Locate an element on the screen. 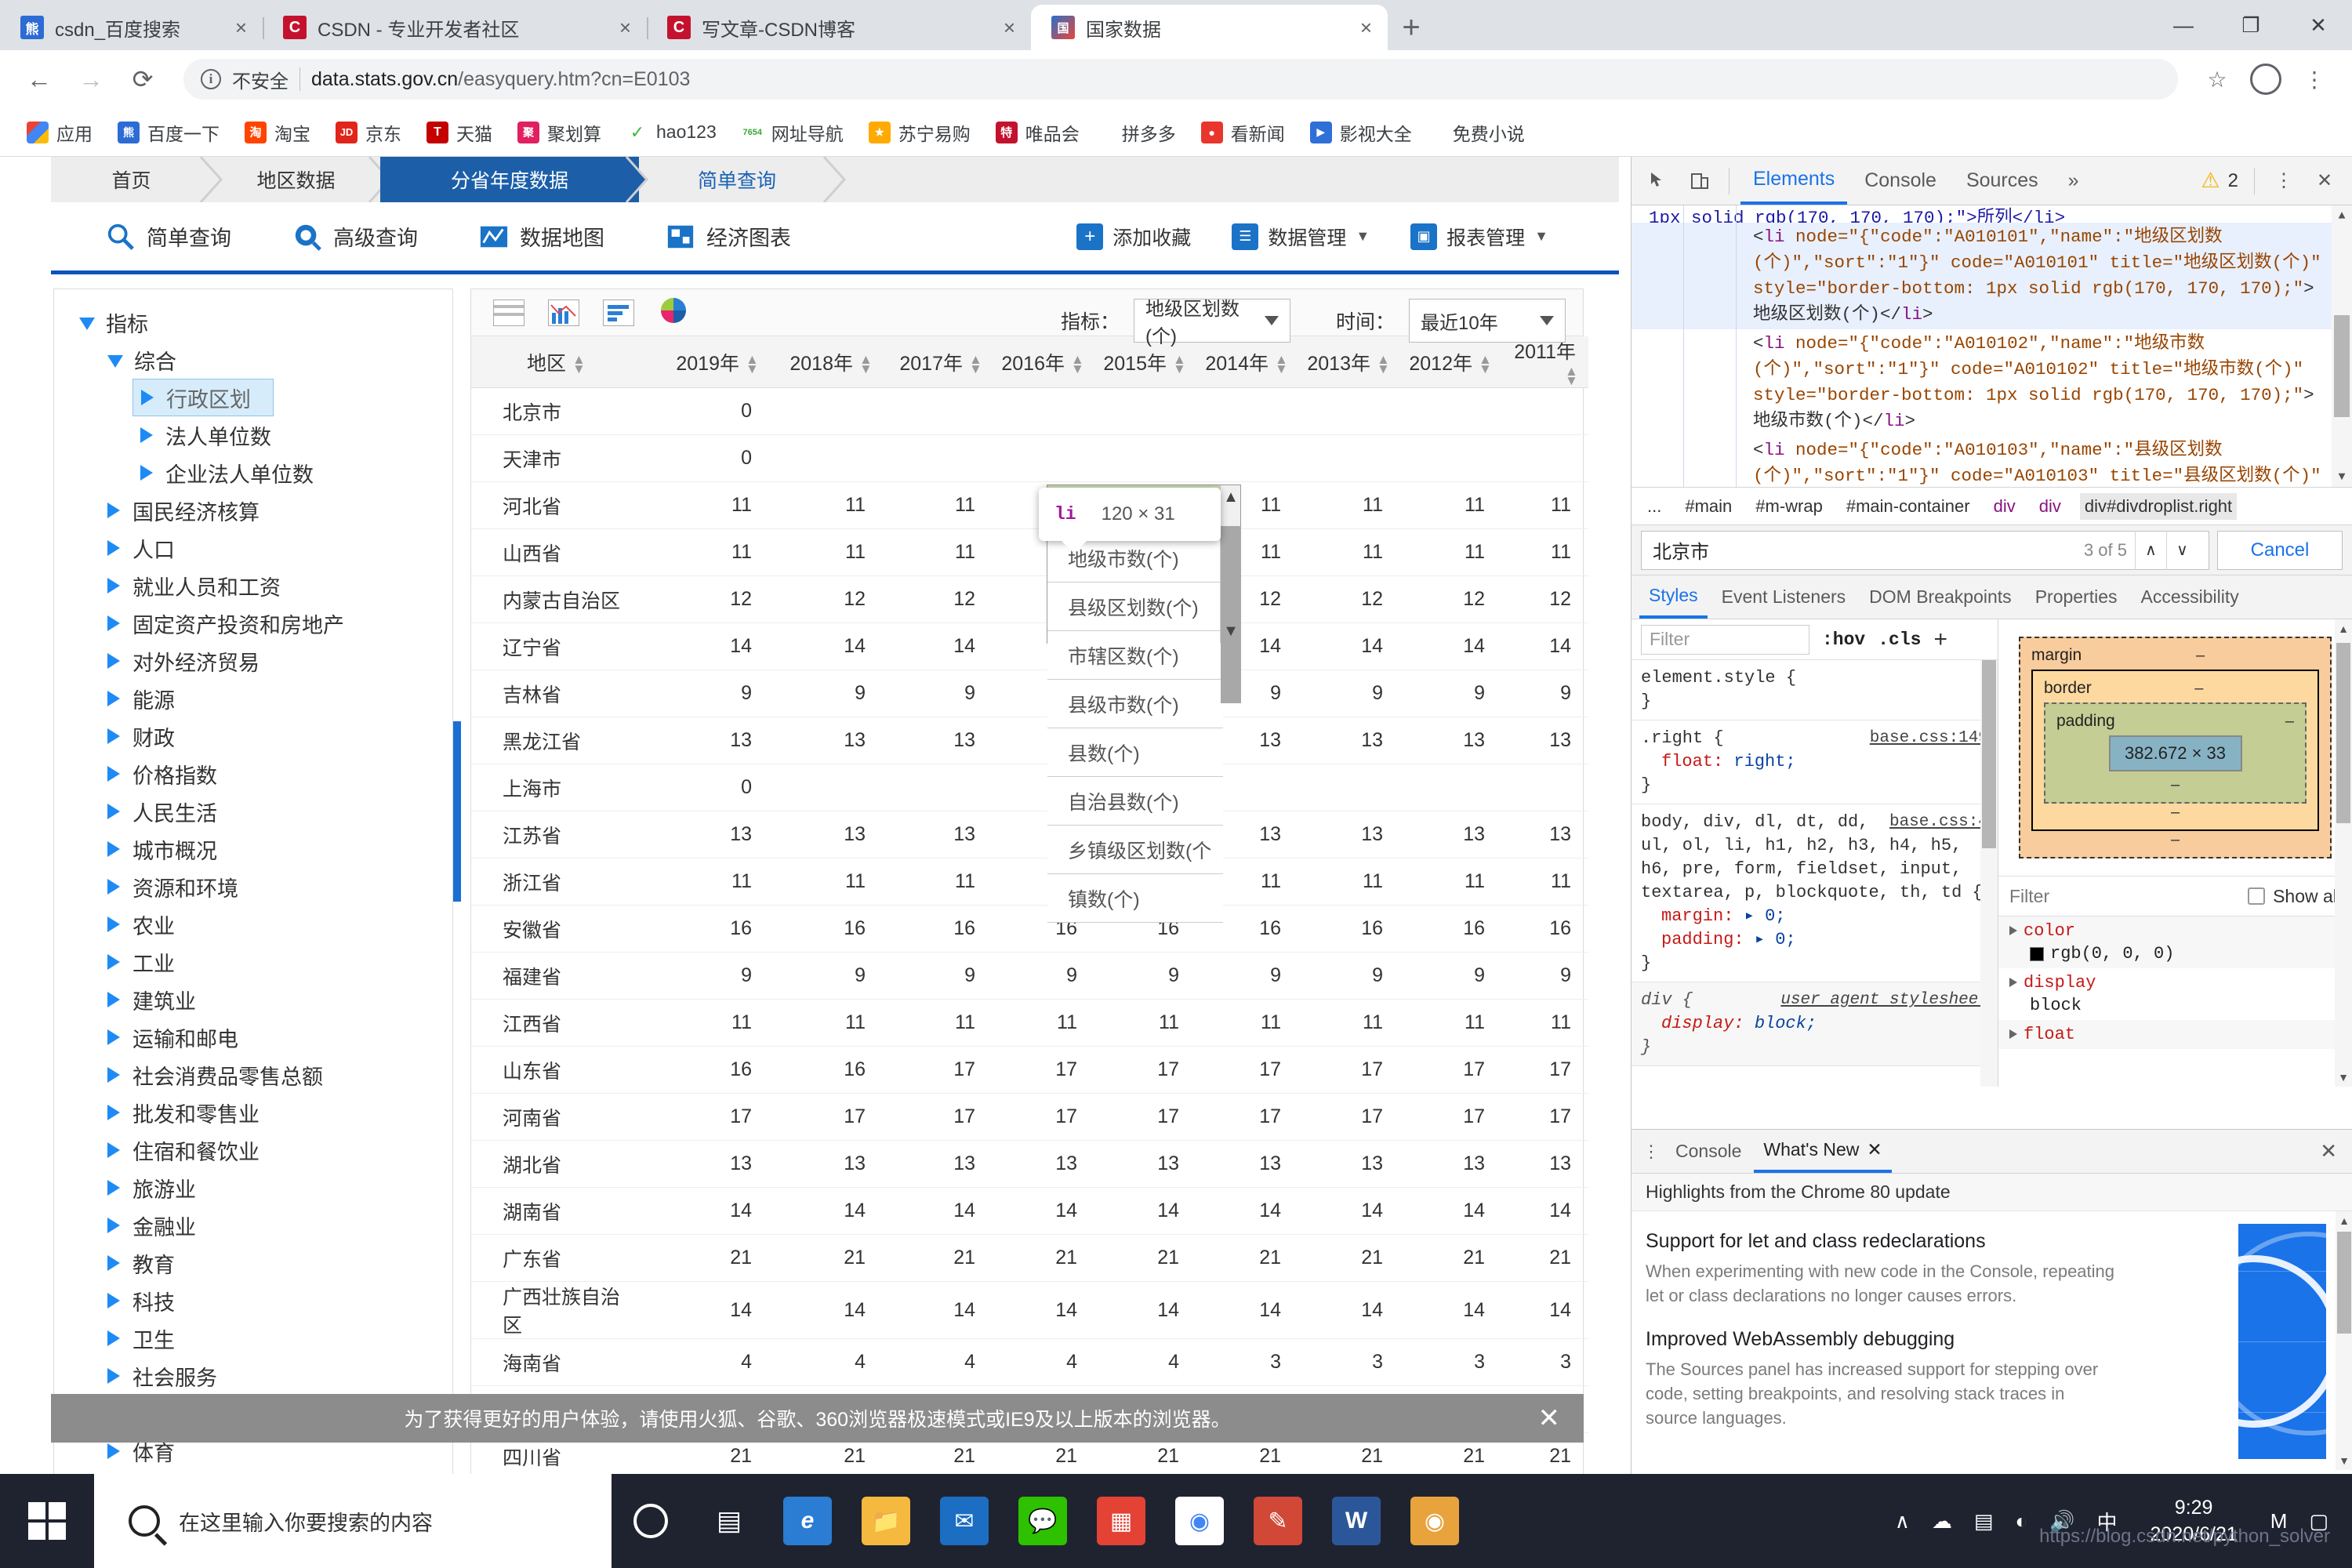 Image resolution: width=2352 pixels, height=1568 pixels. list-view-icon is located at coordinates (509, 312).